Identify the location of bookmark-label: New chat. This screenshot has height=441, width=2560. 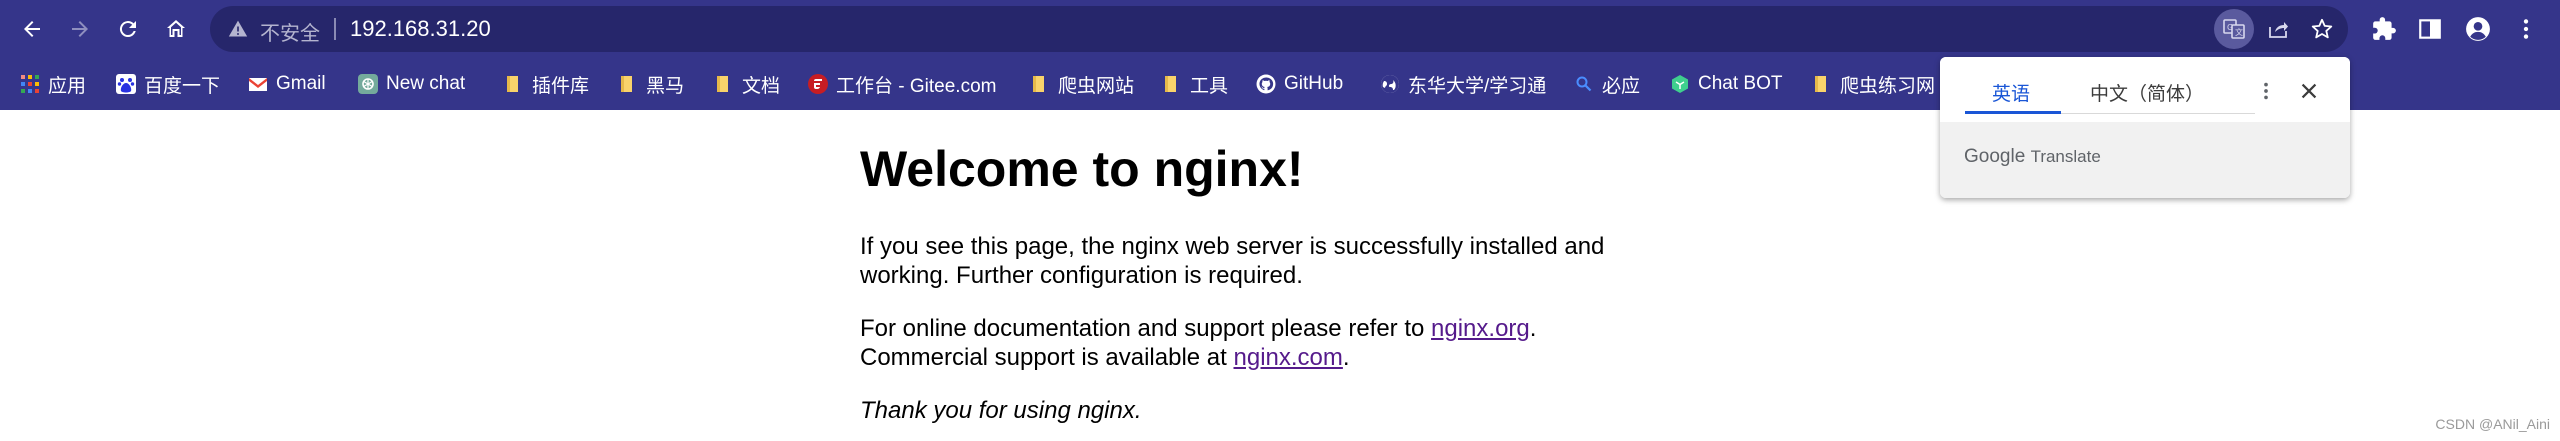
(426, 83).